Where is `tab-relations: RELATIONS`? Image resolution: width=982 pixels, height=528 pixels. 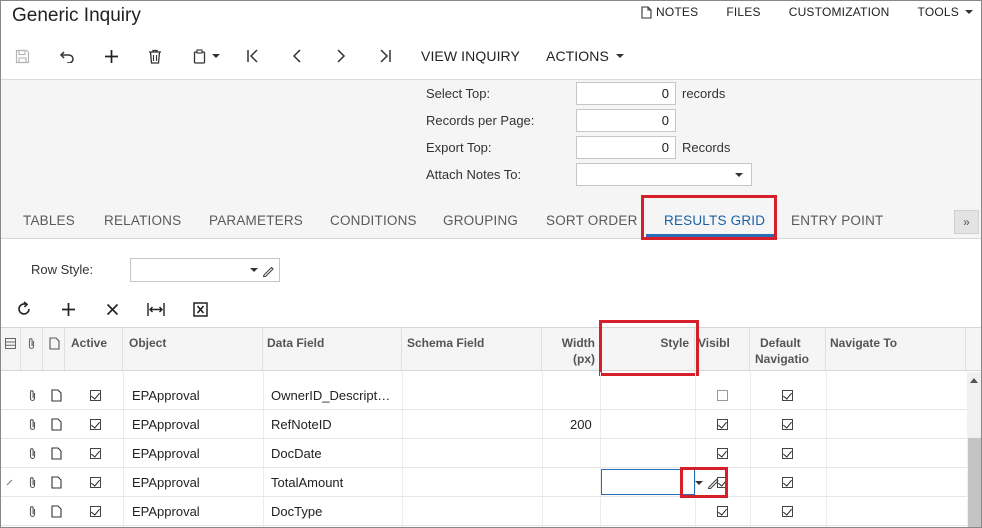 tab-relations: RELATIONS is located at coordinates (142, 220).